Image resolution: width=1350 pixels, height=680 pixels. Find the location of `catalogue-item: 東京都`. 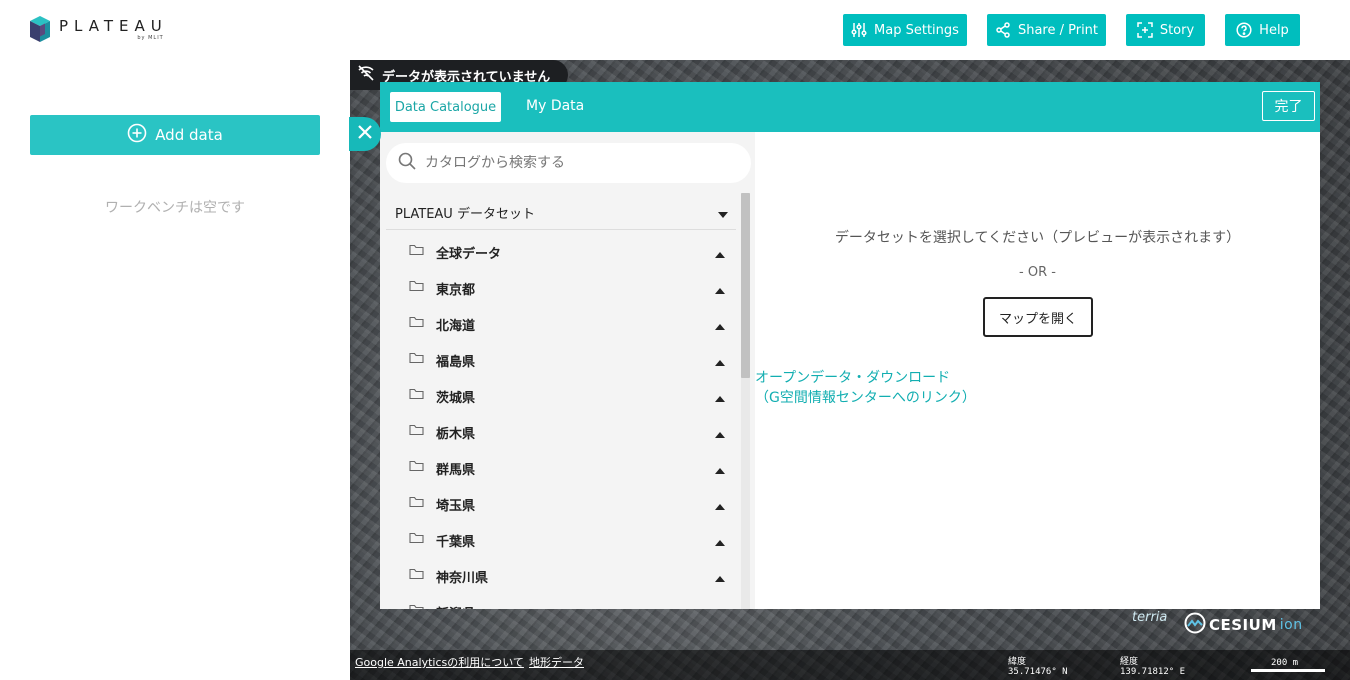

catalogue-item: 東京都 is located at coordinates (561, 288).